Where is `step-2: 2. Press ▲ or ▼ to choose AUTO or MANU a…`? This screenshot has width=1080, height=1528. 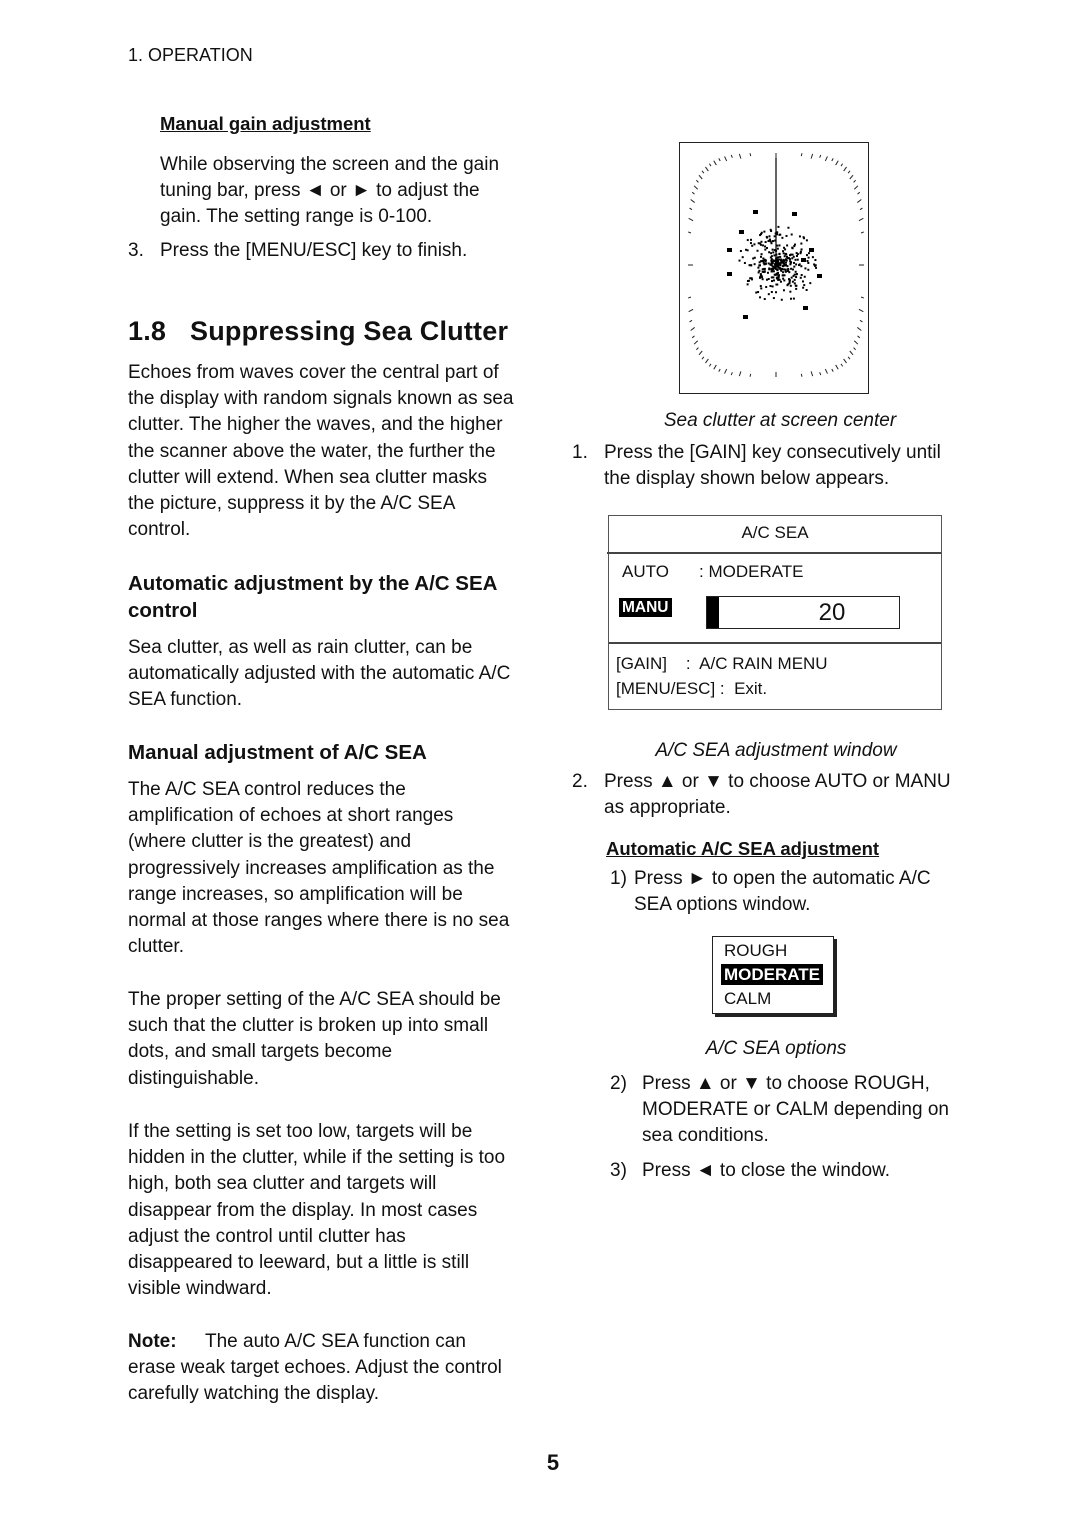 step-2: 2. Press ▲ or ▼ to choose AUTO or MANU a… is located at coordinates (761, 795).